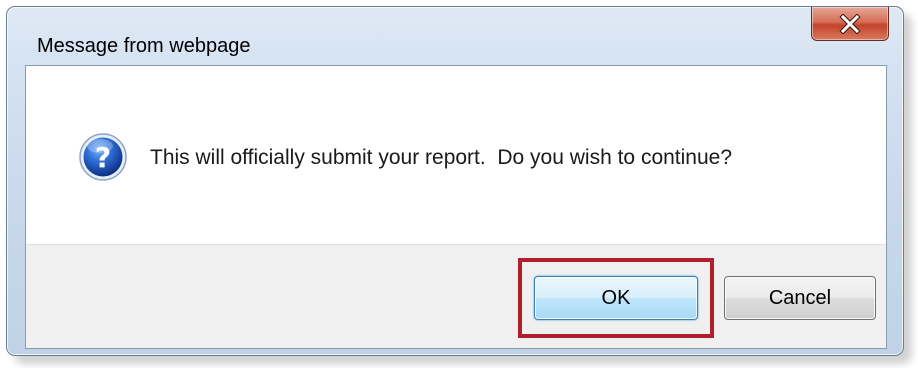  Describe the element at coordinates (144, 46) in the screenshot. I see `window-title: Message from webpage` at that location.